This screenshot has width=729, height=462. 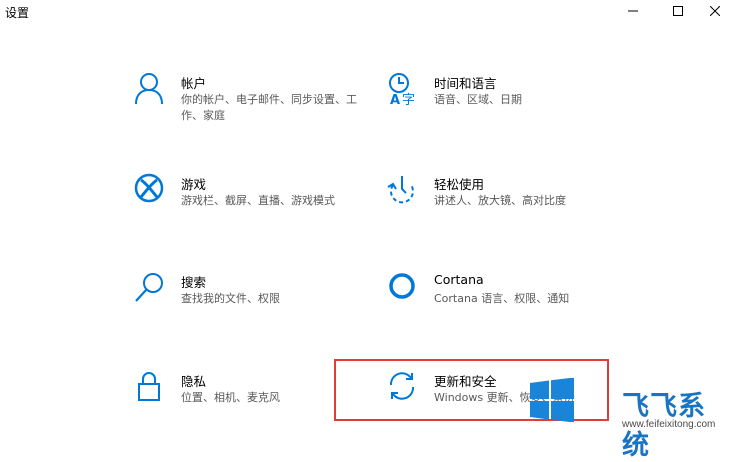 I want to click on person-icon, so click(x=149, y=89).